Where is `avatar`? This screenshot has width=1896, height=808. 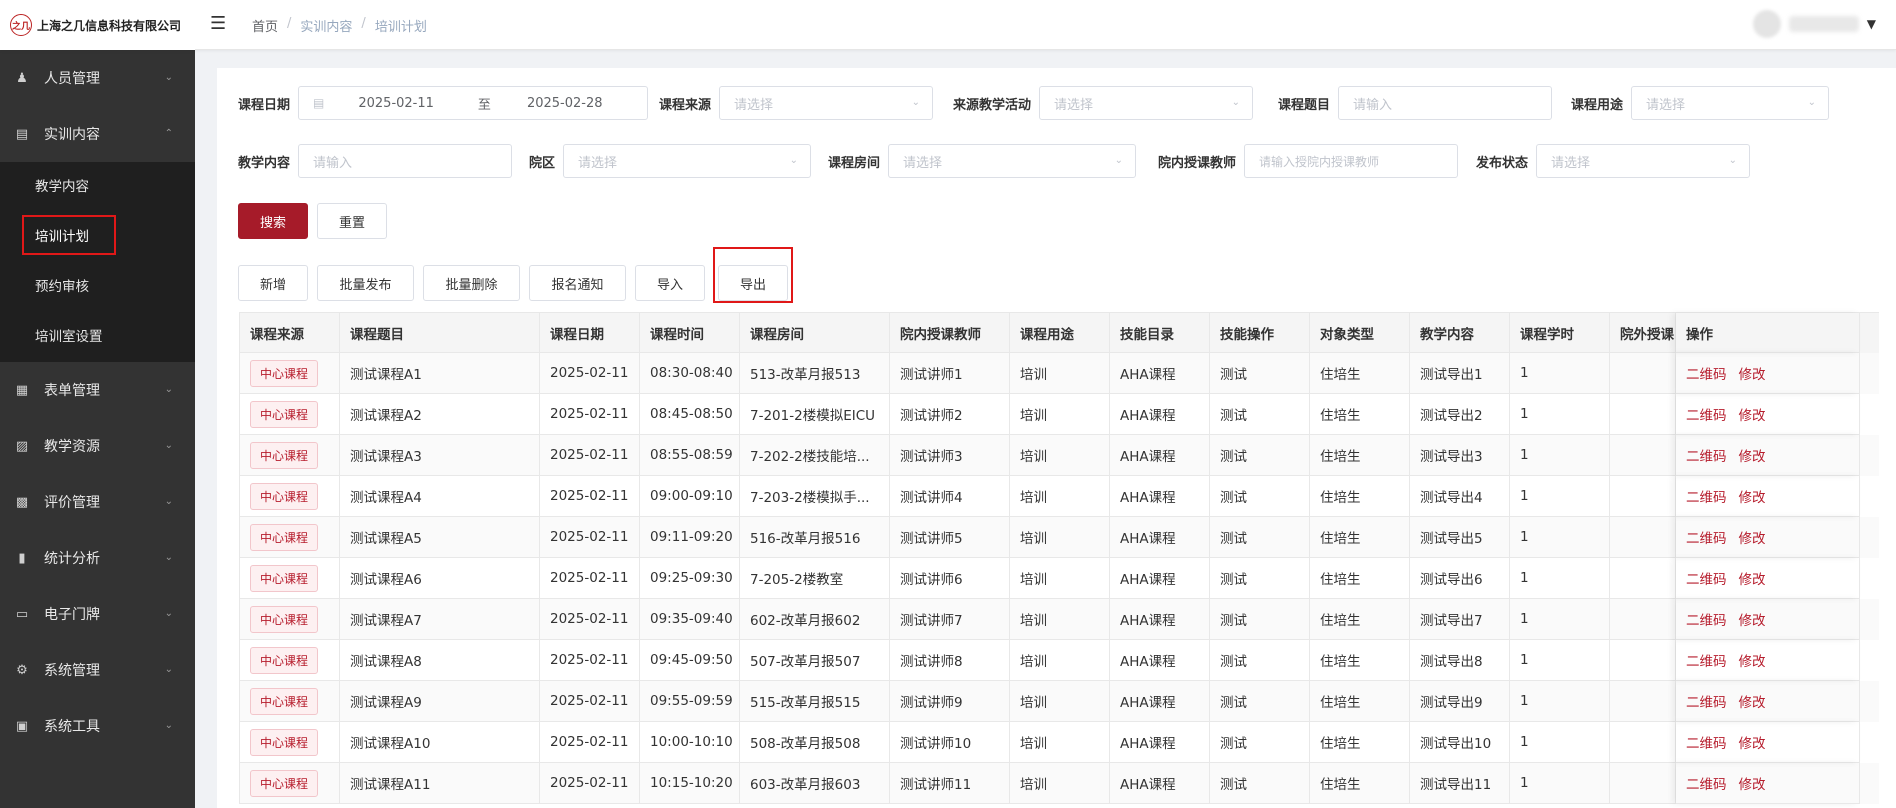 avatar is located at coordinates (1766, 24).